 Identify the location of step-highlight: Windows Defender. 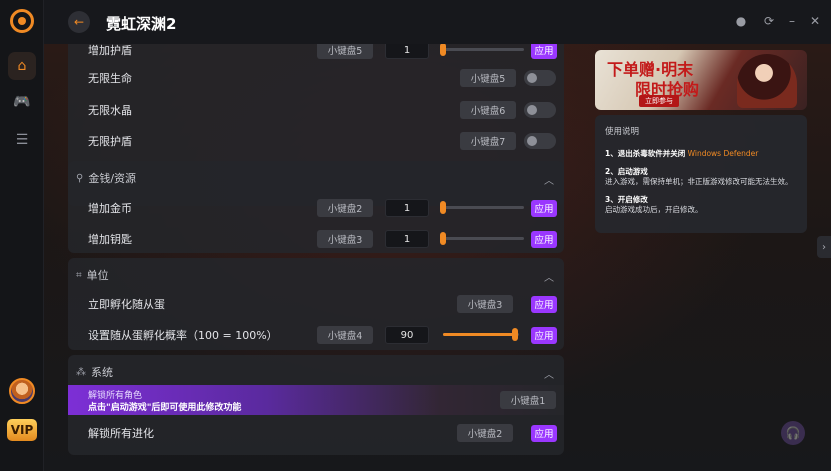
(723, 153).